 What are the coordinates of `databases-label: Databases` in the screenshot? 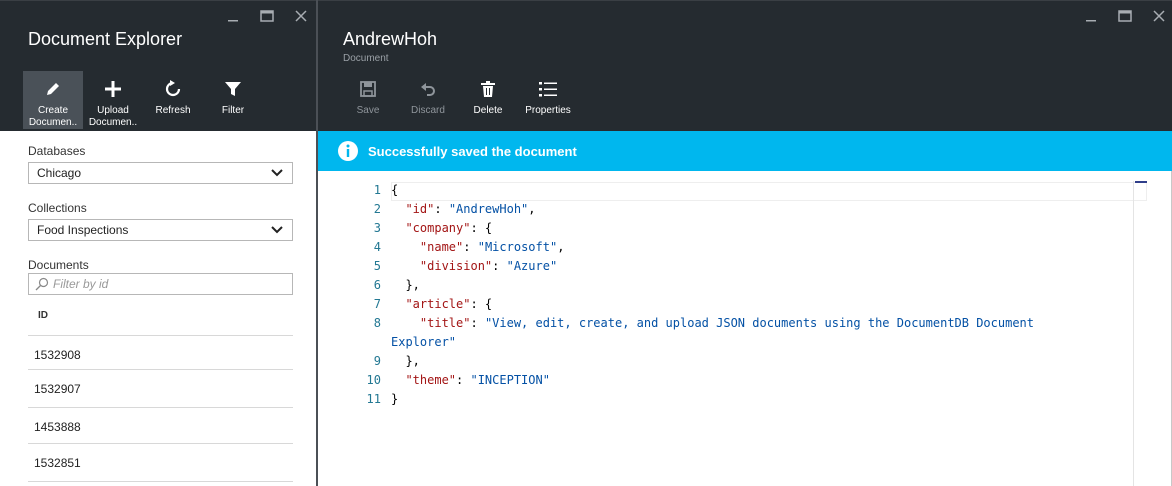 It's located at (57, 151).